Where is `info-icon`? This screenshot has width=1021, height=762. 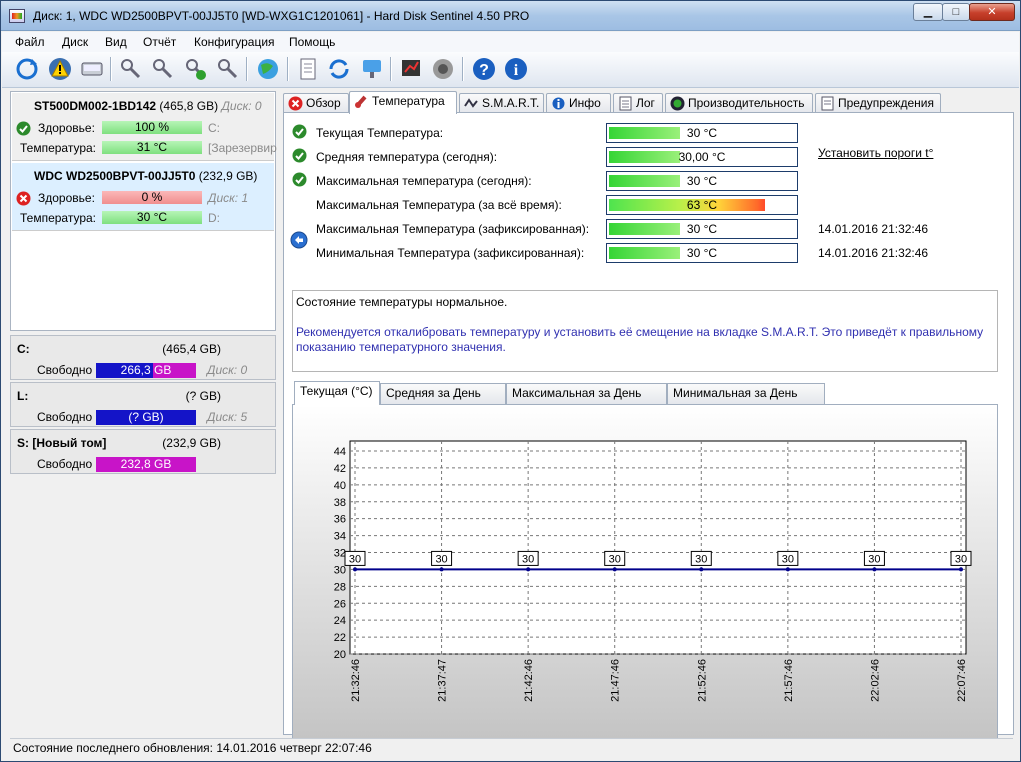
info-icon is located at coordinates (558, 103).